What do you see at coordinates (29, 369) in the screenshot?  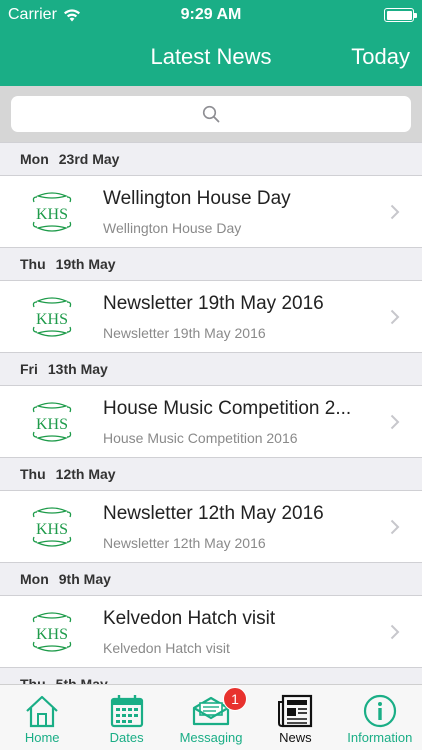 I see `section-day: Fri` at bounding box center [29, 369].